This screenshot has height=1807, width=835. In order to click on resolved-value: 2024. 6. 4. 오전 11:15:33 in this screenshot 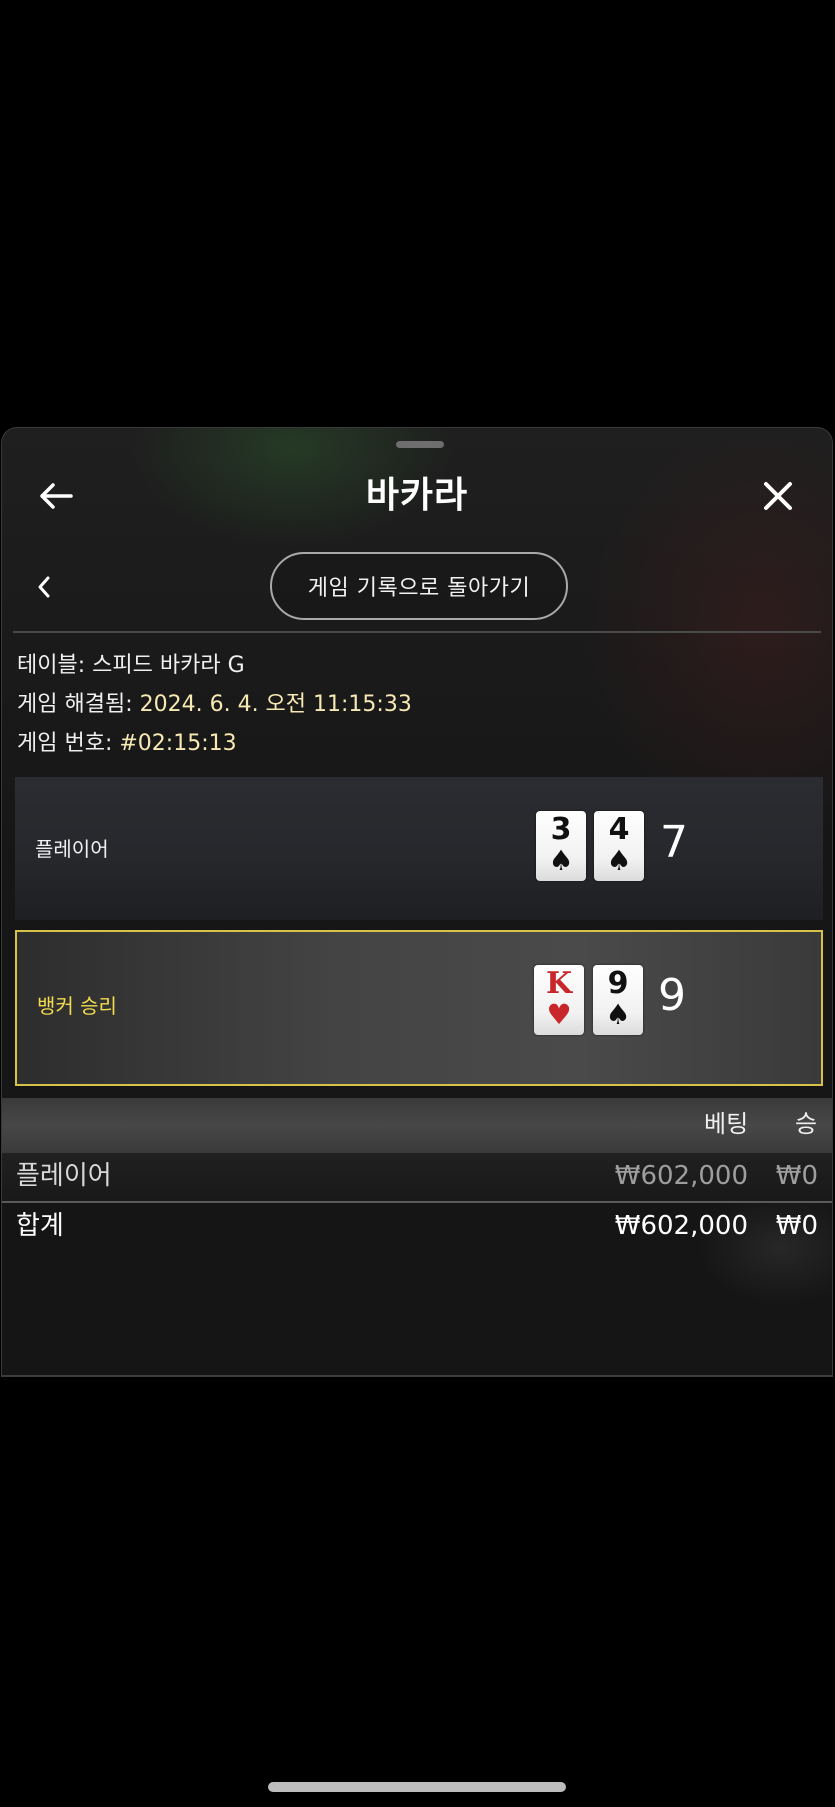, I will do `click(275, 704)`.